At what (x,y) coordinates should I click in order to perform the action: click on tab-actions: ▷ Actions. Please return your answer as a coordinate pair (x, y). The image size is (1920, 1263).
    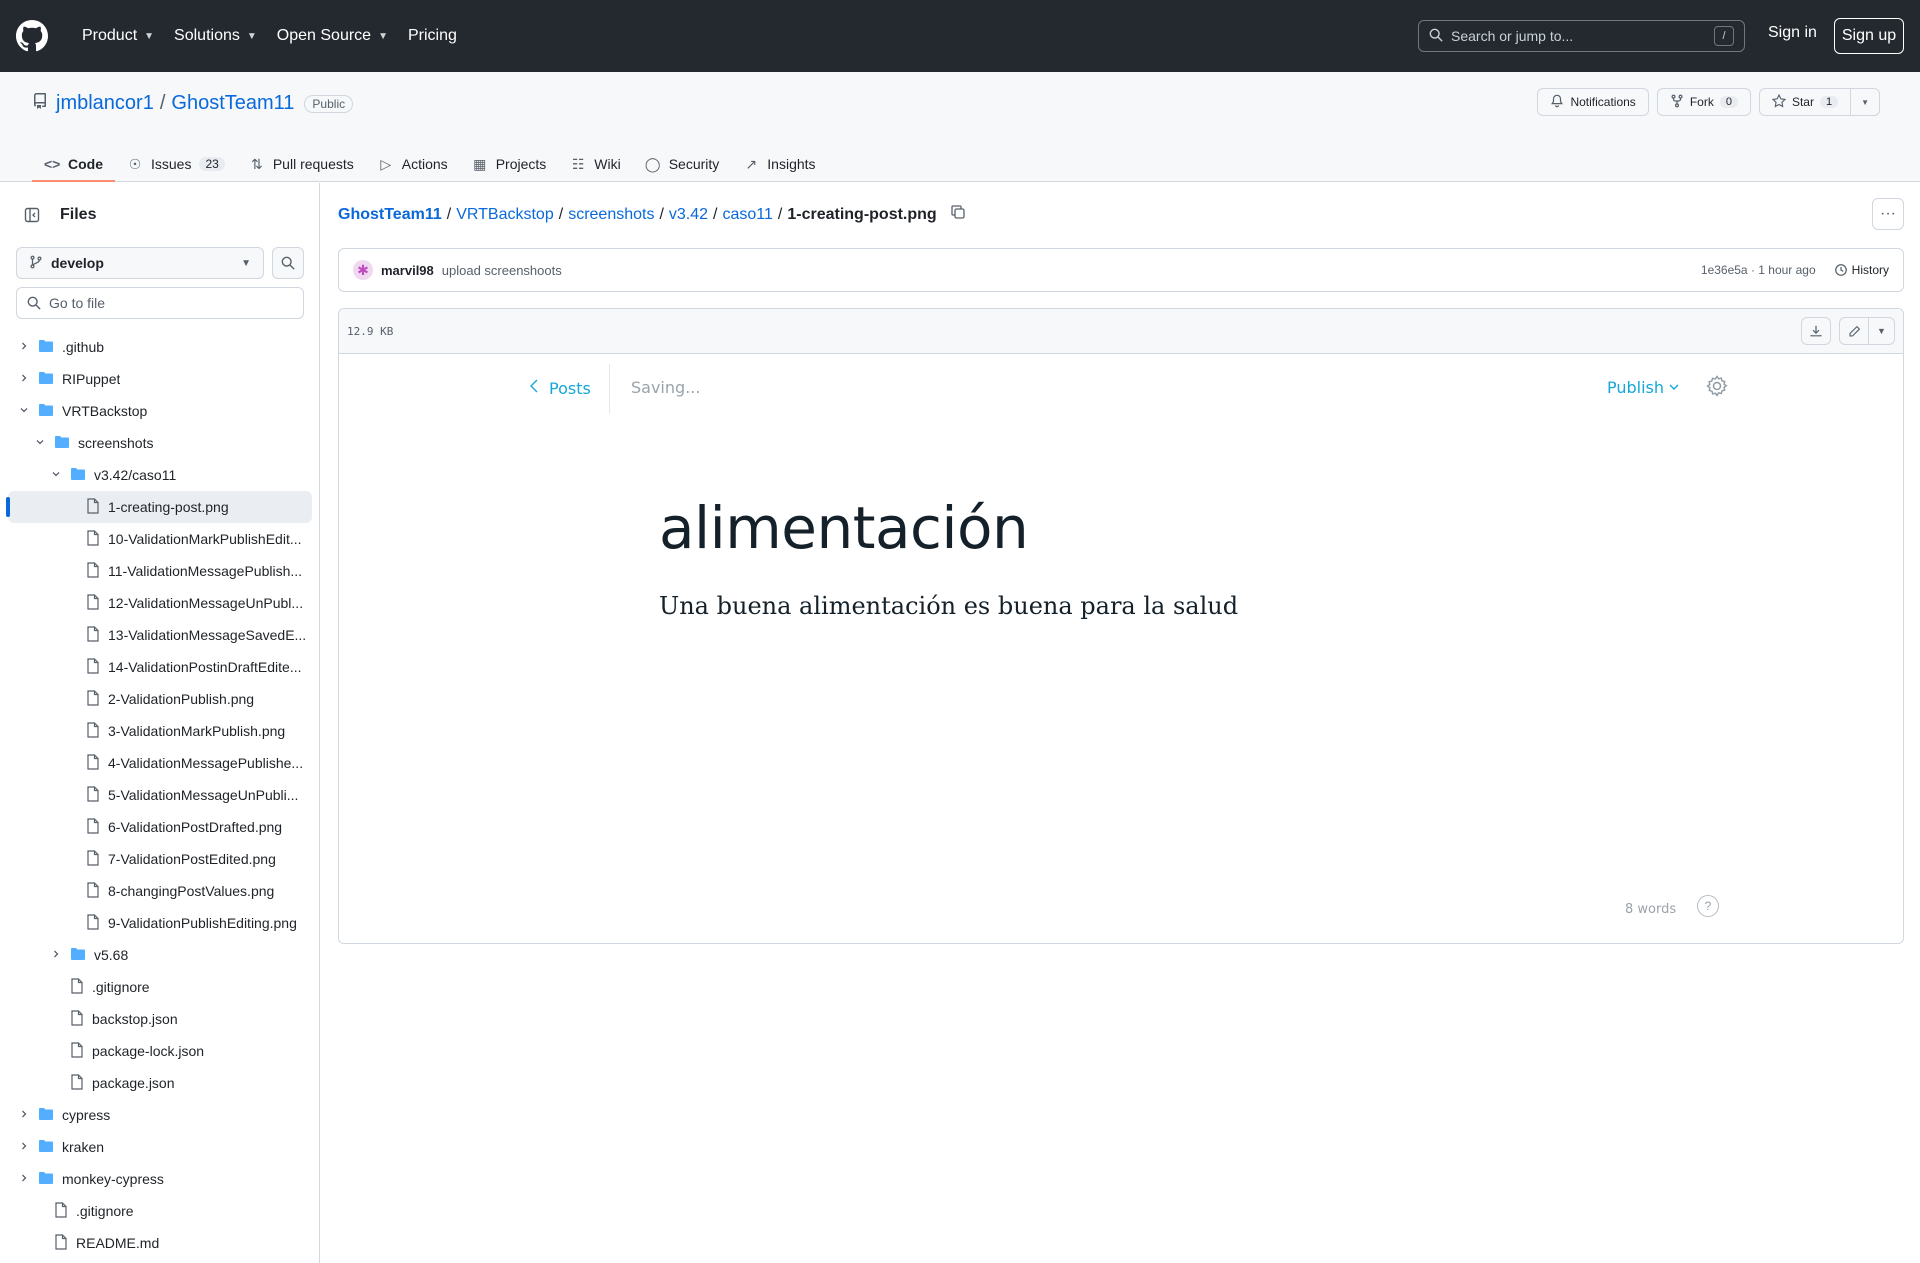
    Looking at the image, I should click on (413, 164).